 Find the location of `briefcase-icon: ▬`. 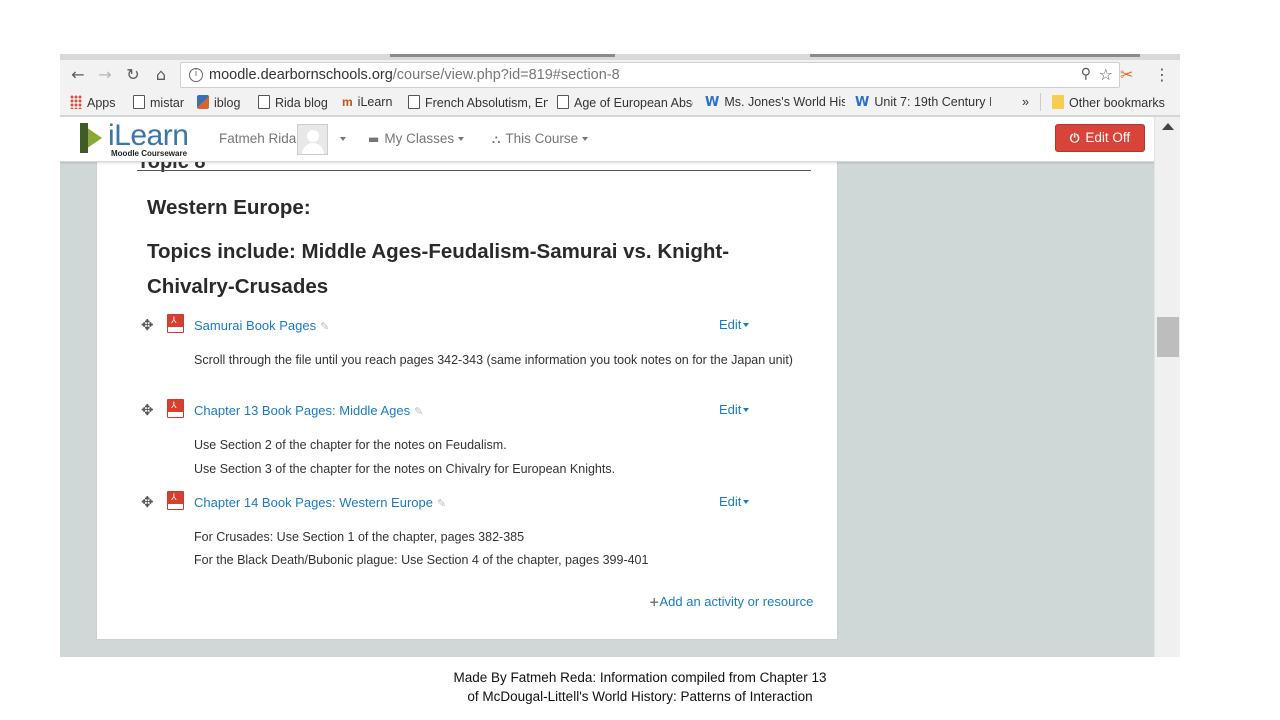

briefcase-icon: ▬ is located at coordinates (374, 139).